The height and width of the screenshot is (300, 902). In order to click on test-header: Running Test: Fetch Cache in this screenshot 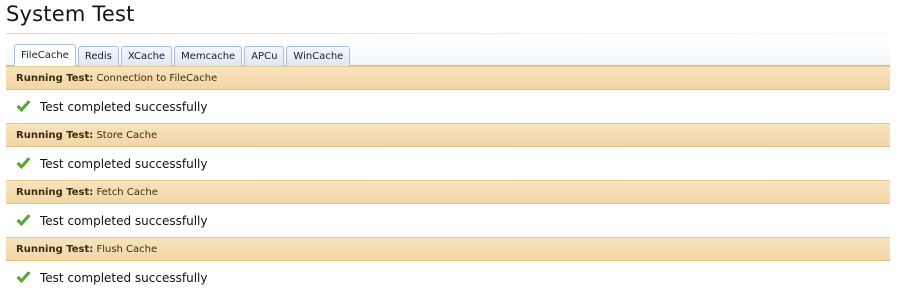, I will do `click(448, 192)`.